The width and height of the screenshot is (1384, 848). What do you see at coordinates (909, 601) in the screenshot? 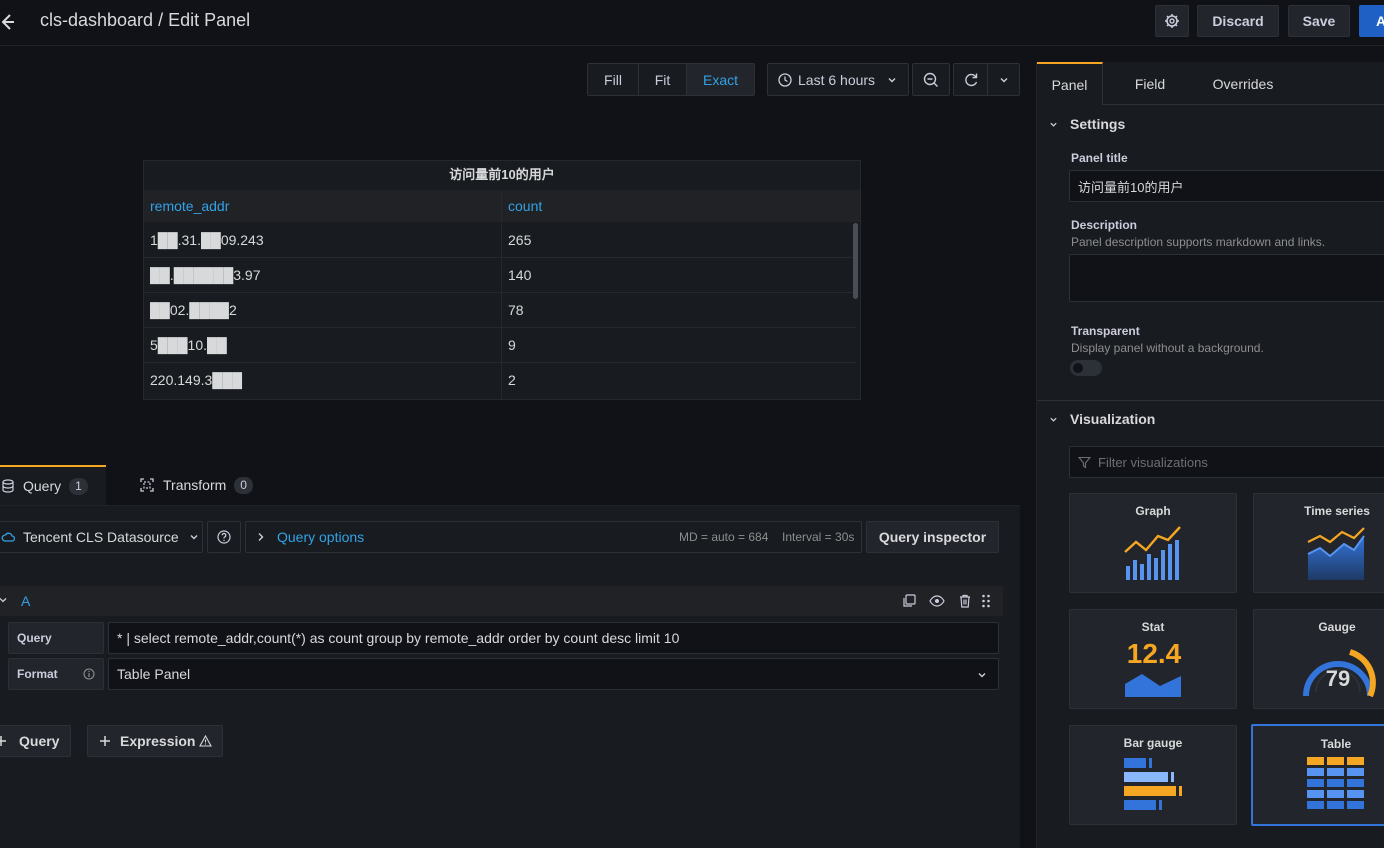
I see `duplicate-query-icon` at bounding box center [909, 601].